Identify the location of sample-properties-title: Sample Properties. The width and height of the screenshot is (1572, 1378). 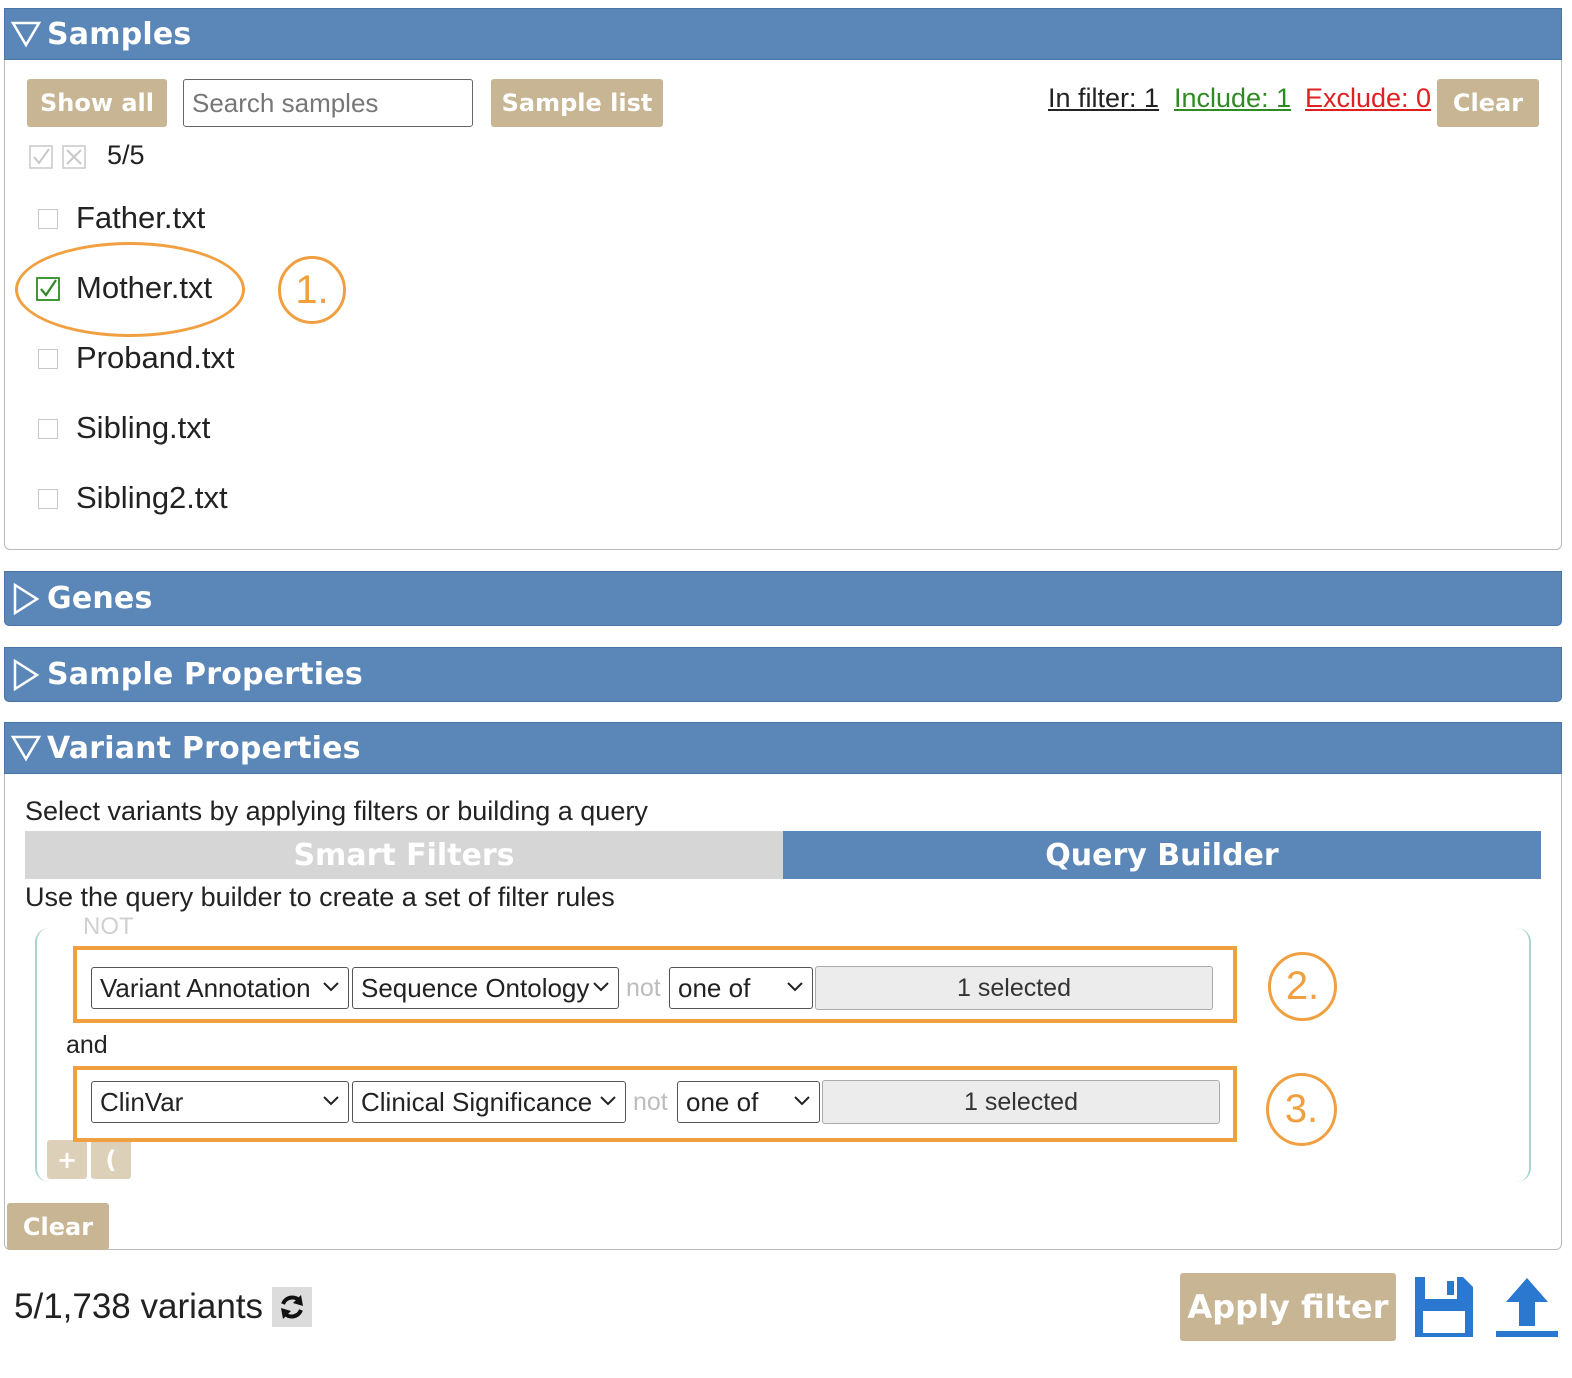
(205, 674).